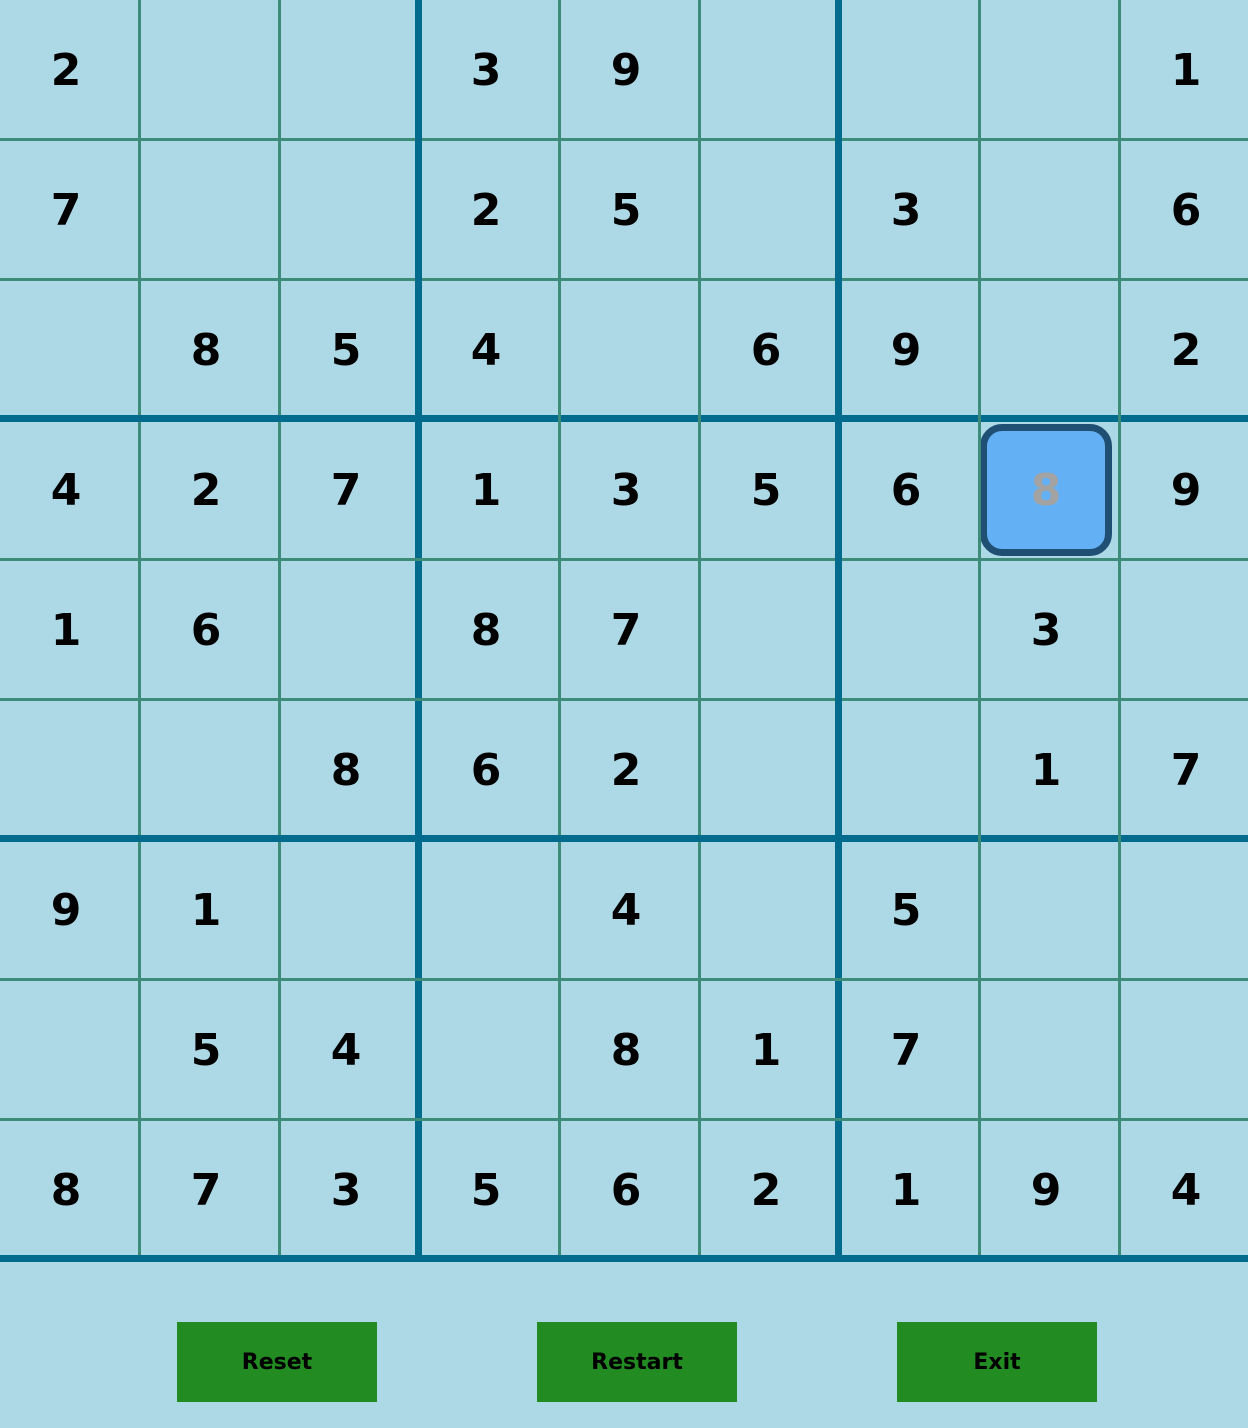  What do you see at coordinates (1046, 1190) in the screenshot?
I see `sudoku-cell-r9c8: 9` at bounding box center [1046, 1190].